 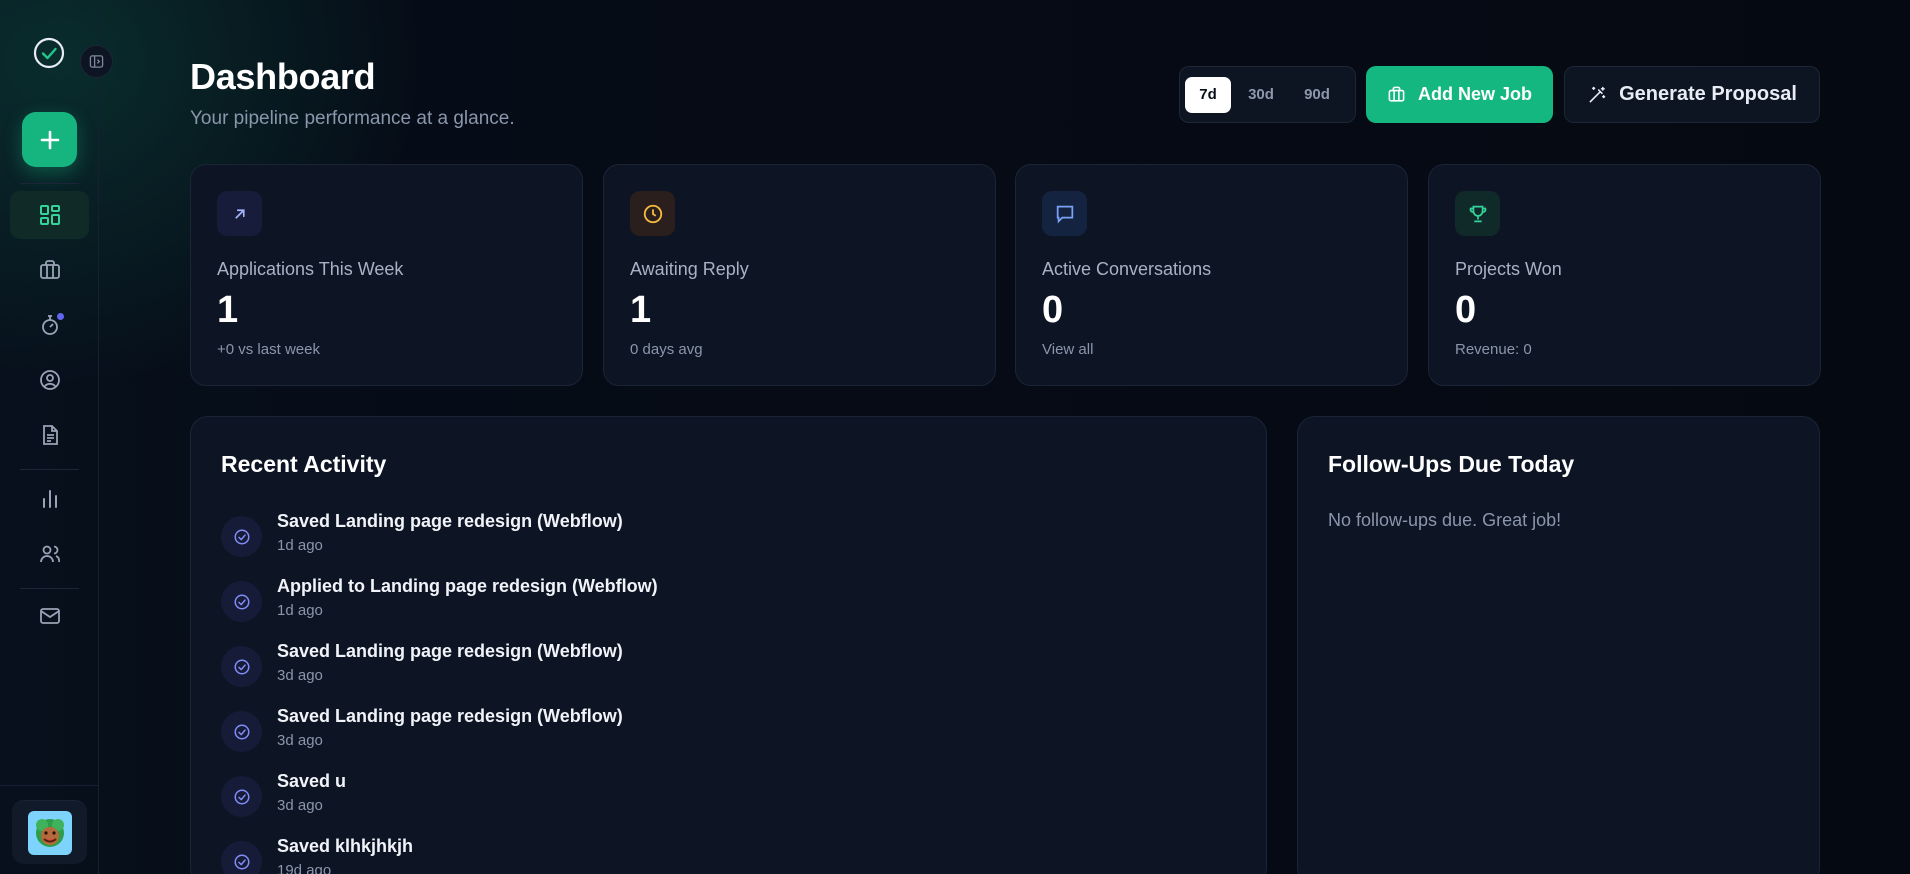 I want to click on sidebar-toggle-icon, so click(x=96, y=61).